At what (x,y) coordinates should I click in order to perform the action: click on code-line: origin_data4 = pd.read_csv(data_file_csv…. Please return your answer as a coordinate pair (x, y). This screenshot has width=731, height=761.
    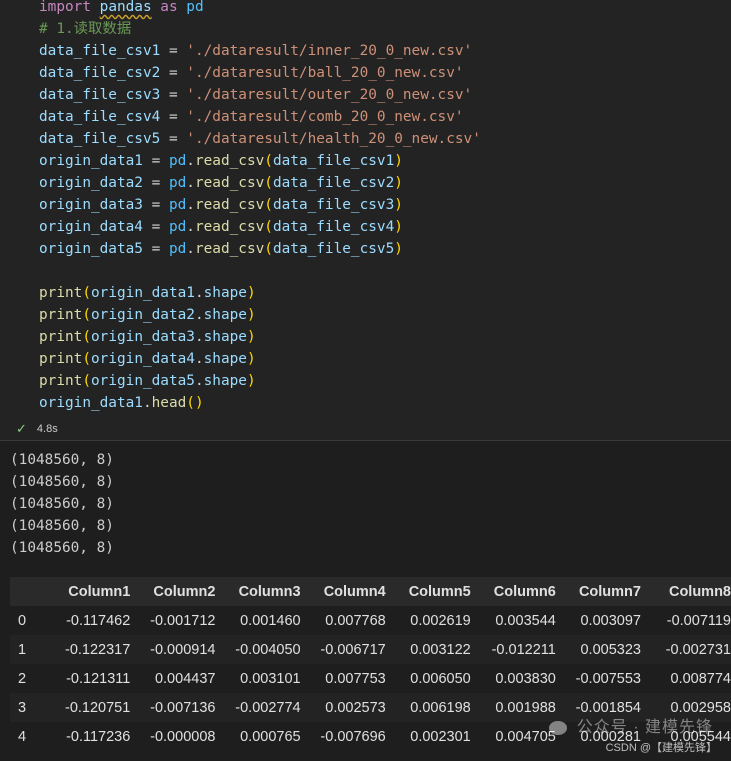
    Looking at the image, I should click on (260, 227).